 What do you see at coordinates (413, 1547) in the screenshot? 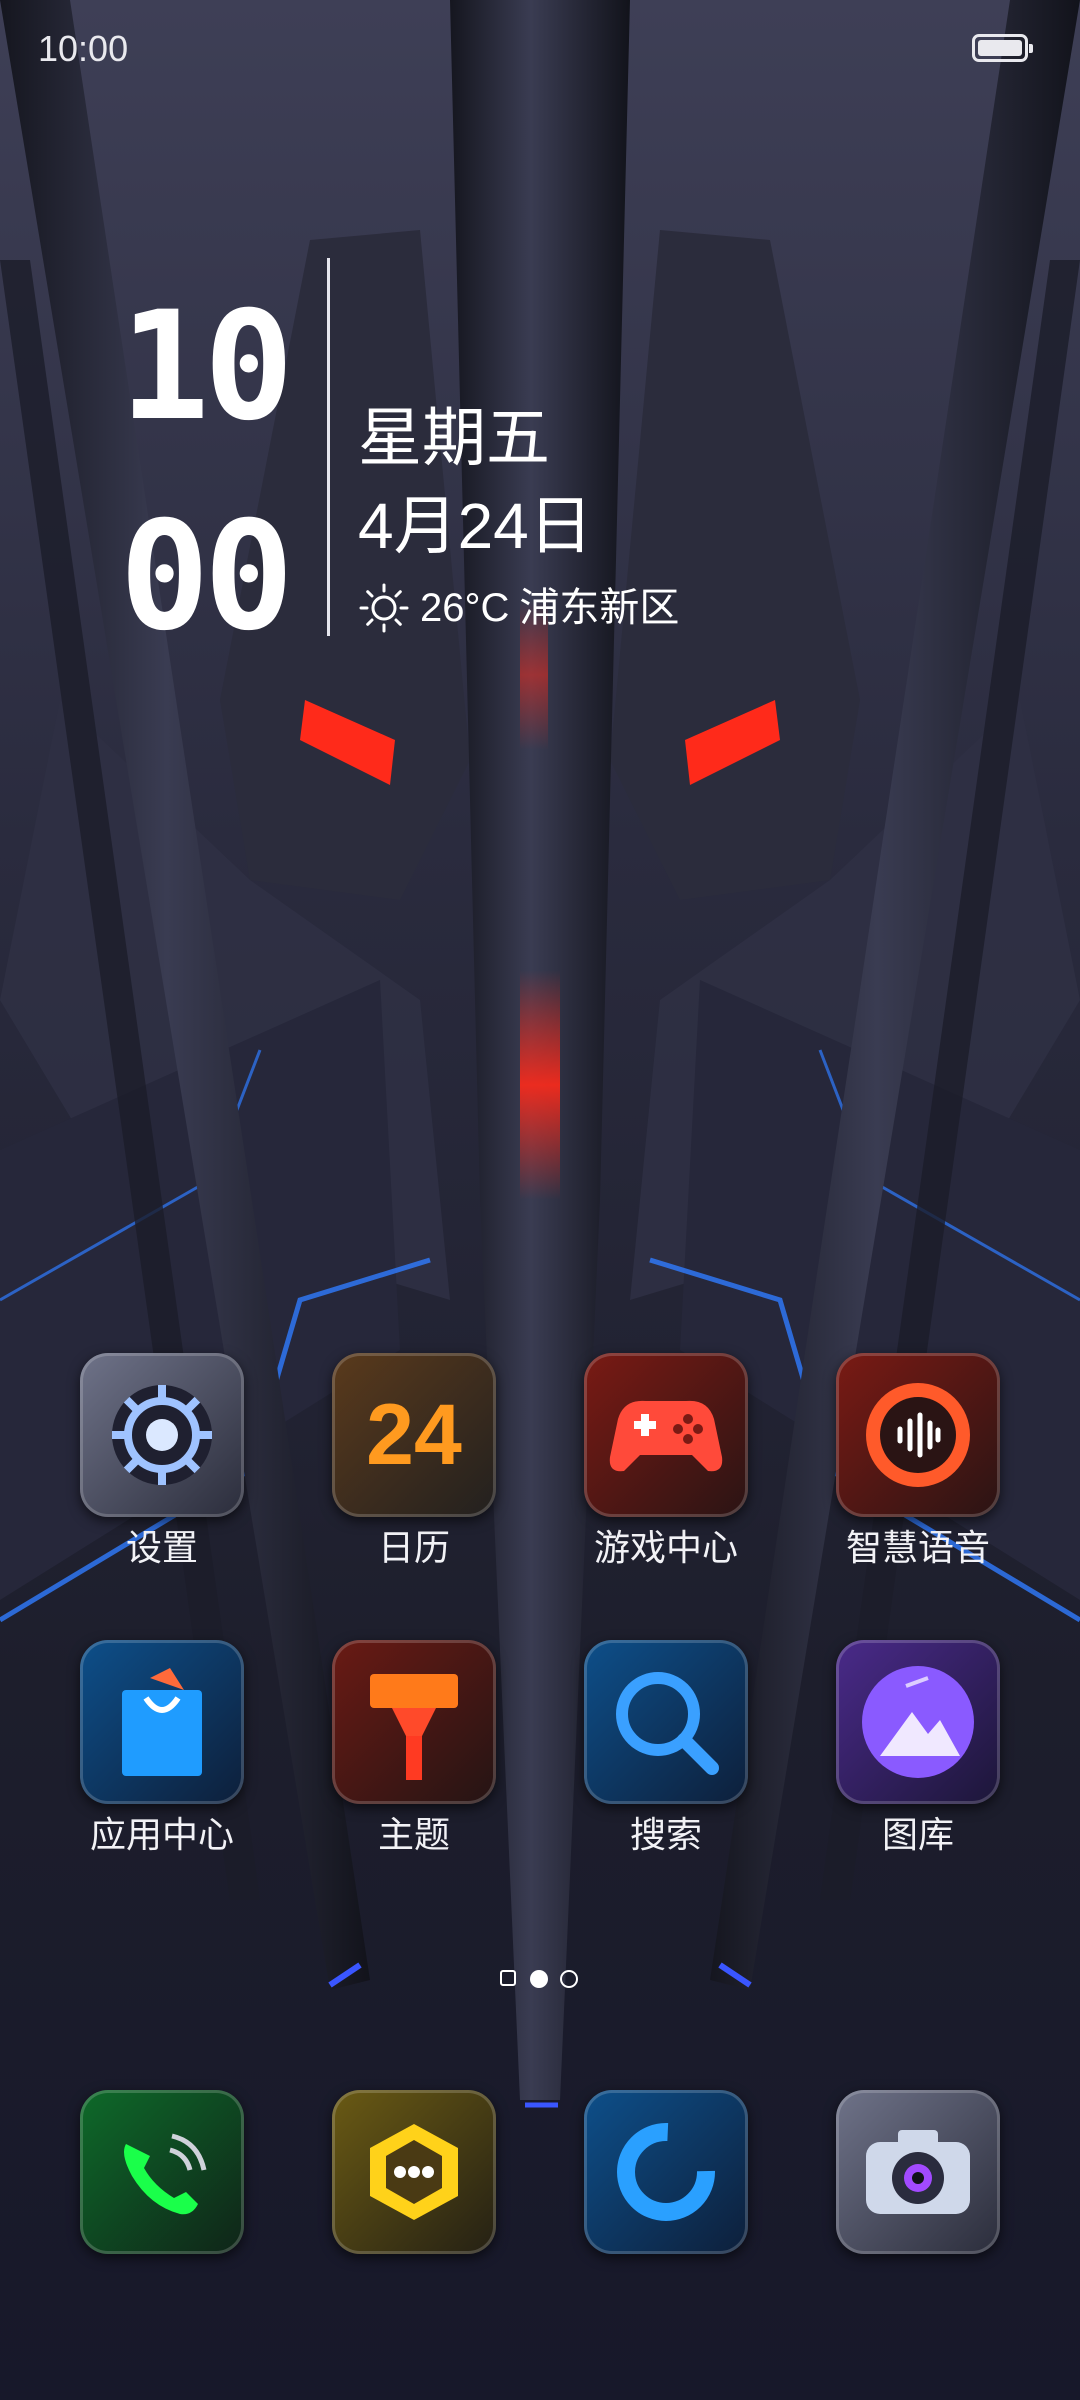
I see `app-label: 日历` at bounding box center [413, 1547].